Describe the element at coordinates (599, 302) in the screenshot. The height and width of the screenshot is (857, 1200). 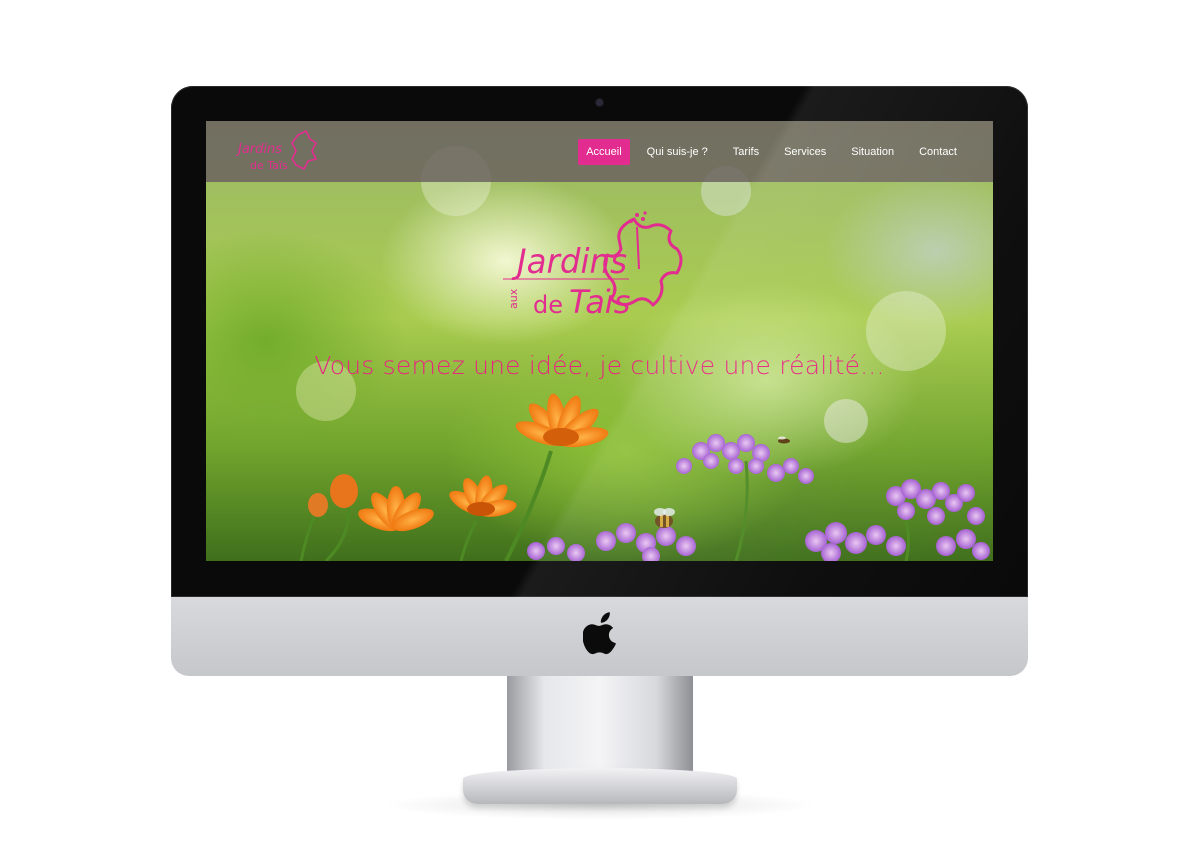
I see `hero-logo-tais: Taïs` at that location.